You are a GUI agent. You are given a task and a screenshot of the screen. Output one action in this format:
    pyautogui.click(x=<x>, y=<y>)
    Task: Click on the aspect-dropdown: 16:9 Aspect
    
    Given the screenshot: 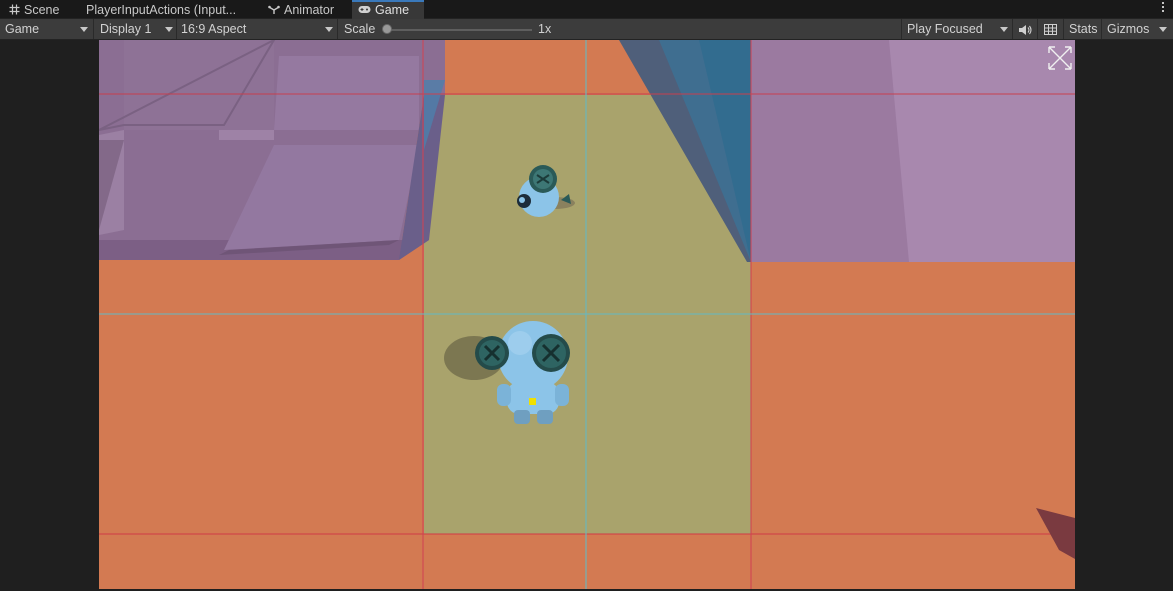 What is the action you would take?
    pyautogui.click(x=257, y=29)
    